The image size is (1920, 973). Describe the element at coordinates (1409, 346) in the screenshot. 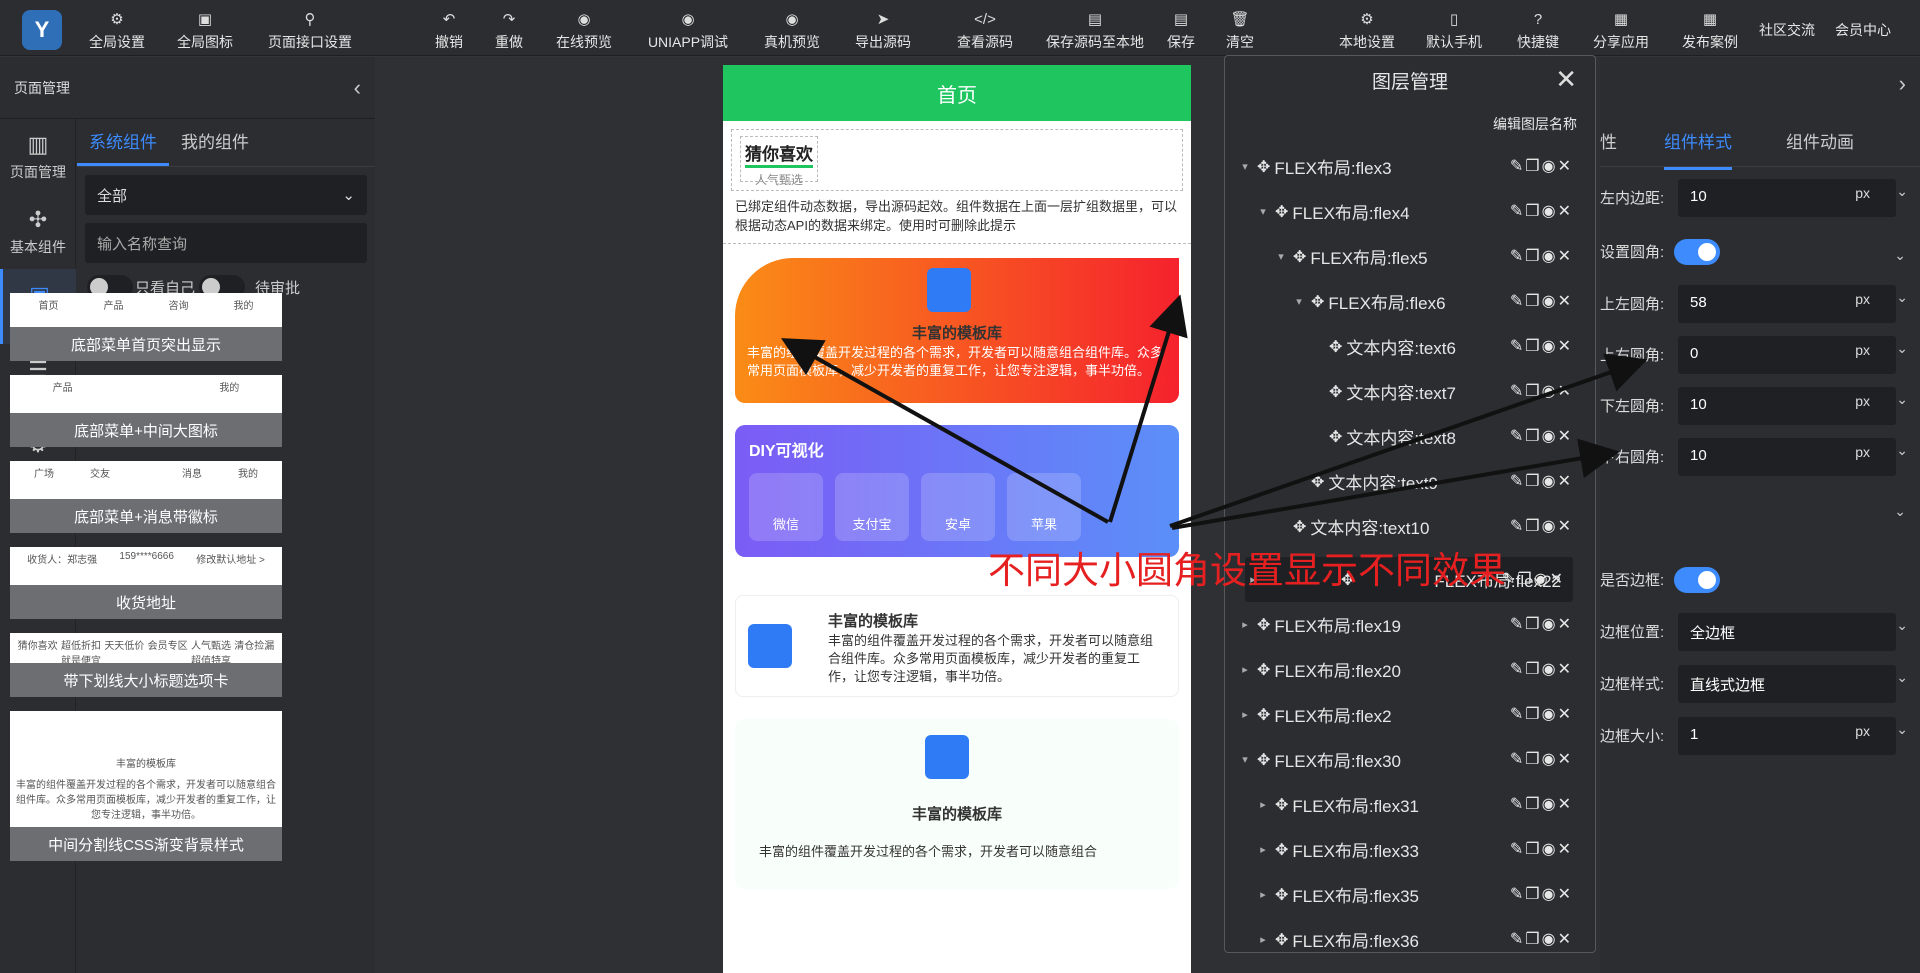

I see `layer-row: ✥ 文本内容:text6 ✎❐◉✕` at that location.